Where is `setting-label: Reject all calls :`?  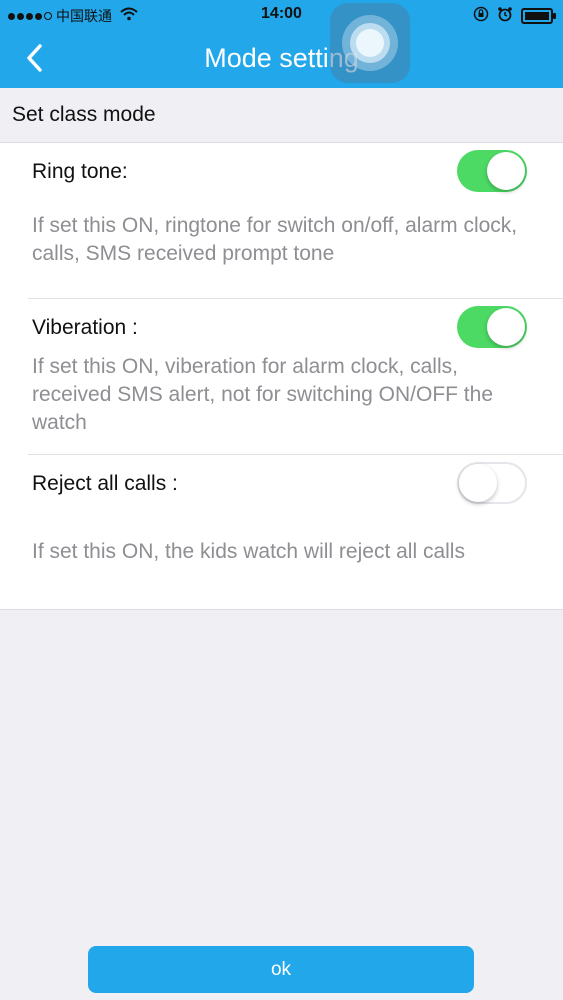 setting-label: Reject all calls : is located at coordinates (105, 483).